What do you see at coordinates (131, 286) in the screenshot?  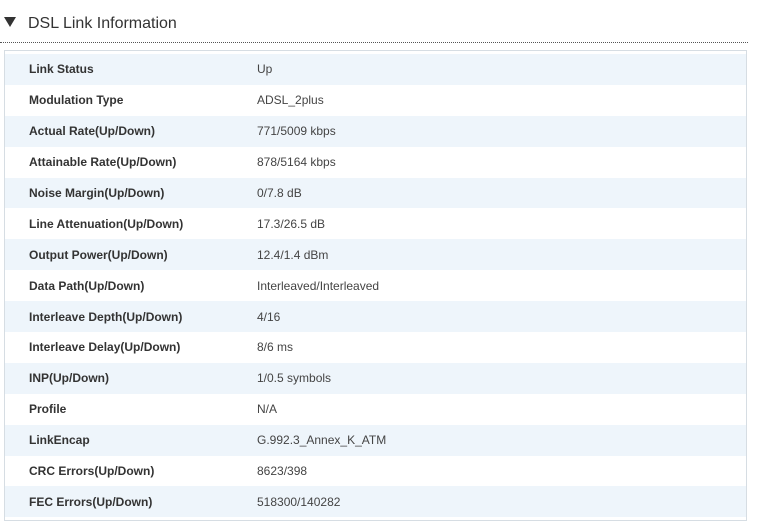 I see `row-label: Data Path(Up/Down)` at bounding box center [131, 286].